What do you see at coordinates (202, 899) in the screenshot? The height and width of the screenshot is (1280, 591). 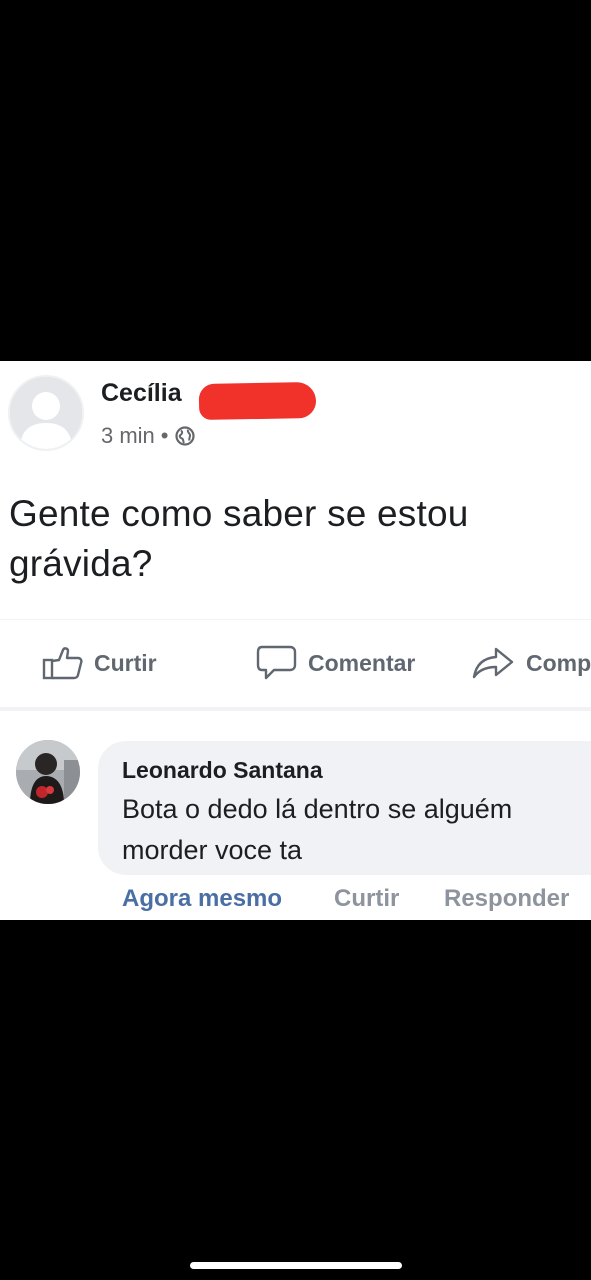 I see `comment-timestamp: Agora mesmo` at bounding box center [202, 899].